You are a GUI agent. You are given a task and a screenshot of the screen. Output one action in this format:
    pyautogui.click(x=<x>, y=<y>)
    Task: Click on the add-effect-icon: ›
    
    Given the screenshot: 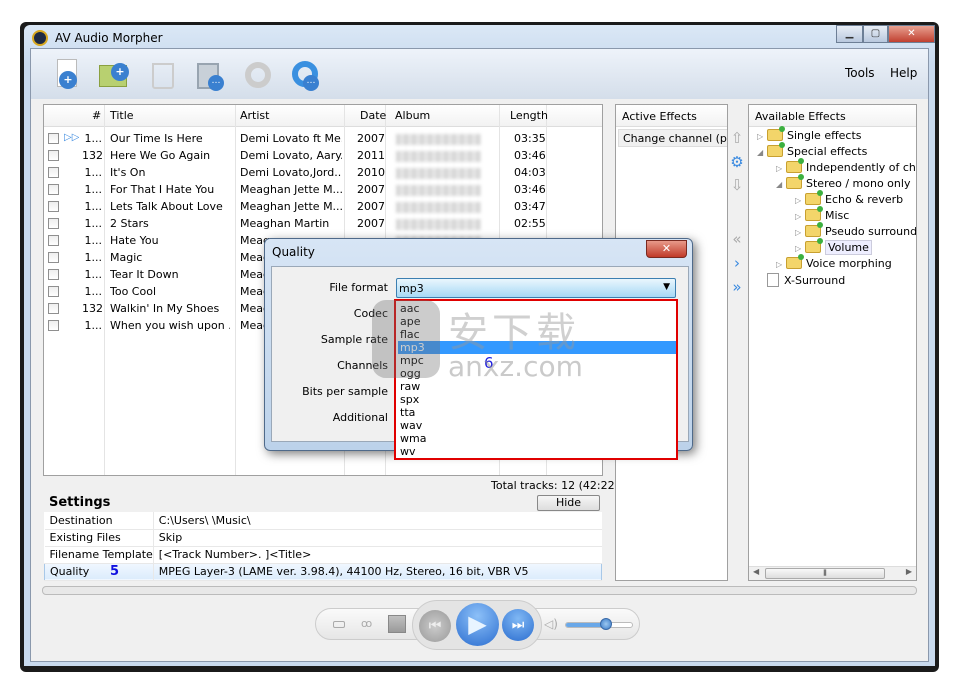 What is the action you would take?
    pyautogui.click(x=737, y=263)
    